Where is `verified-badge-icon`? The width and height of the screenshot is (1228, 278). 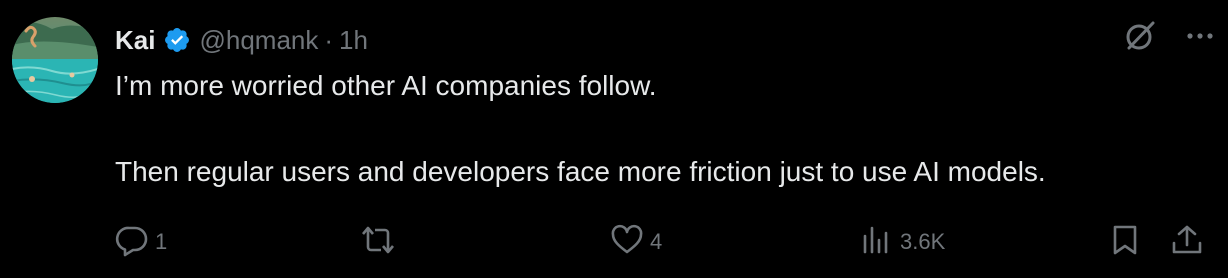 verified-badge-icon is located at coordinates (177, 40).